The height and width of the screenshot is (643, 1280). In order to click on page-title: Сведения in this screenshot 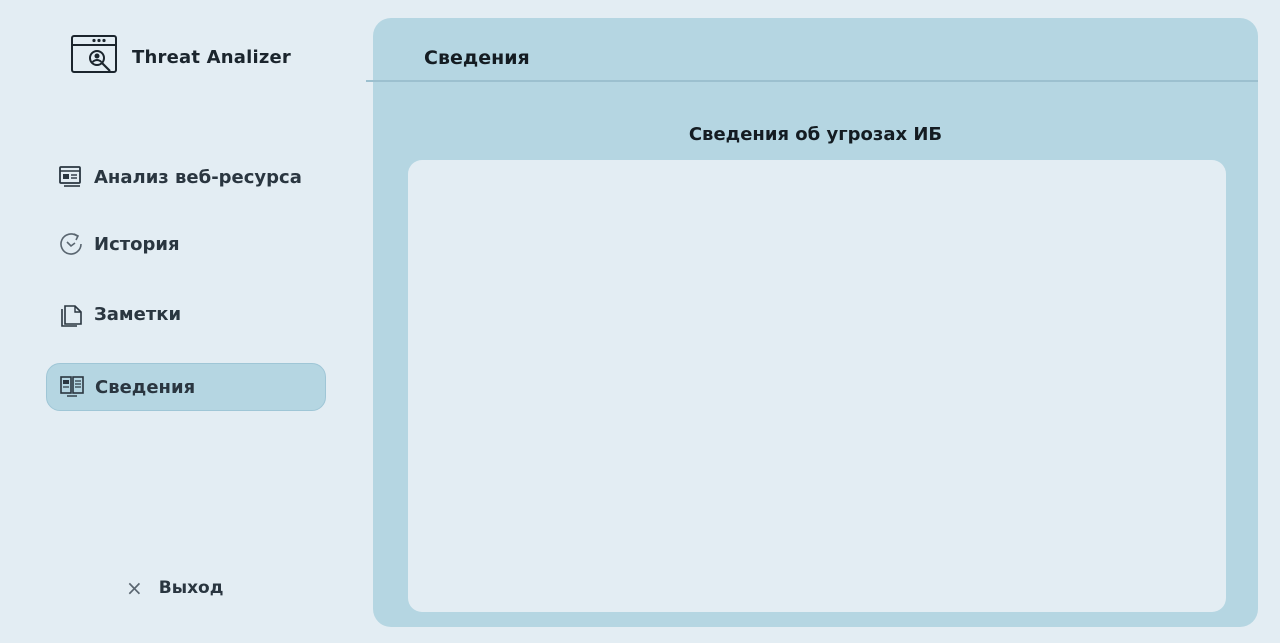, I will do `click(477, 58)`.